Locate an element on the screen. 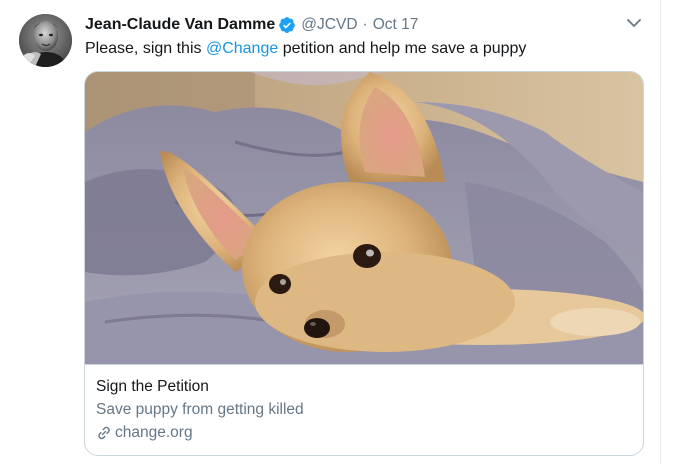 The width and height of the screenshot is (683, 464). verified-badge-icon is located at coordinates (287, 25).